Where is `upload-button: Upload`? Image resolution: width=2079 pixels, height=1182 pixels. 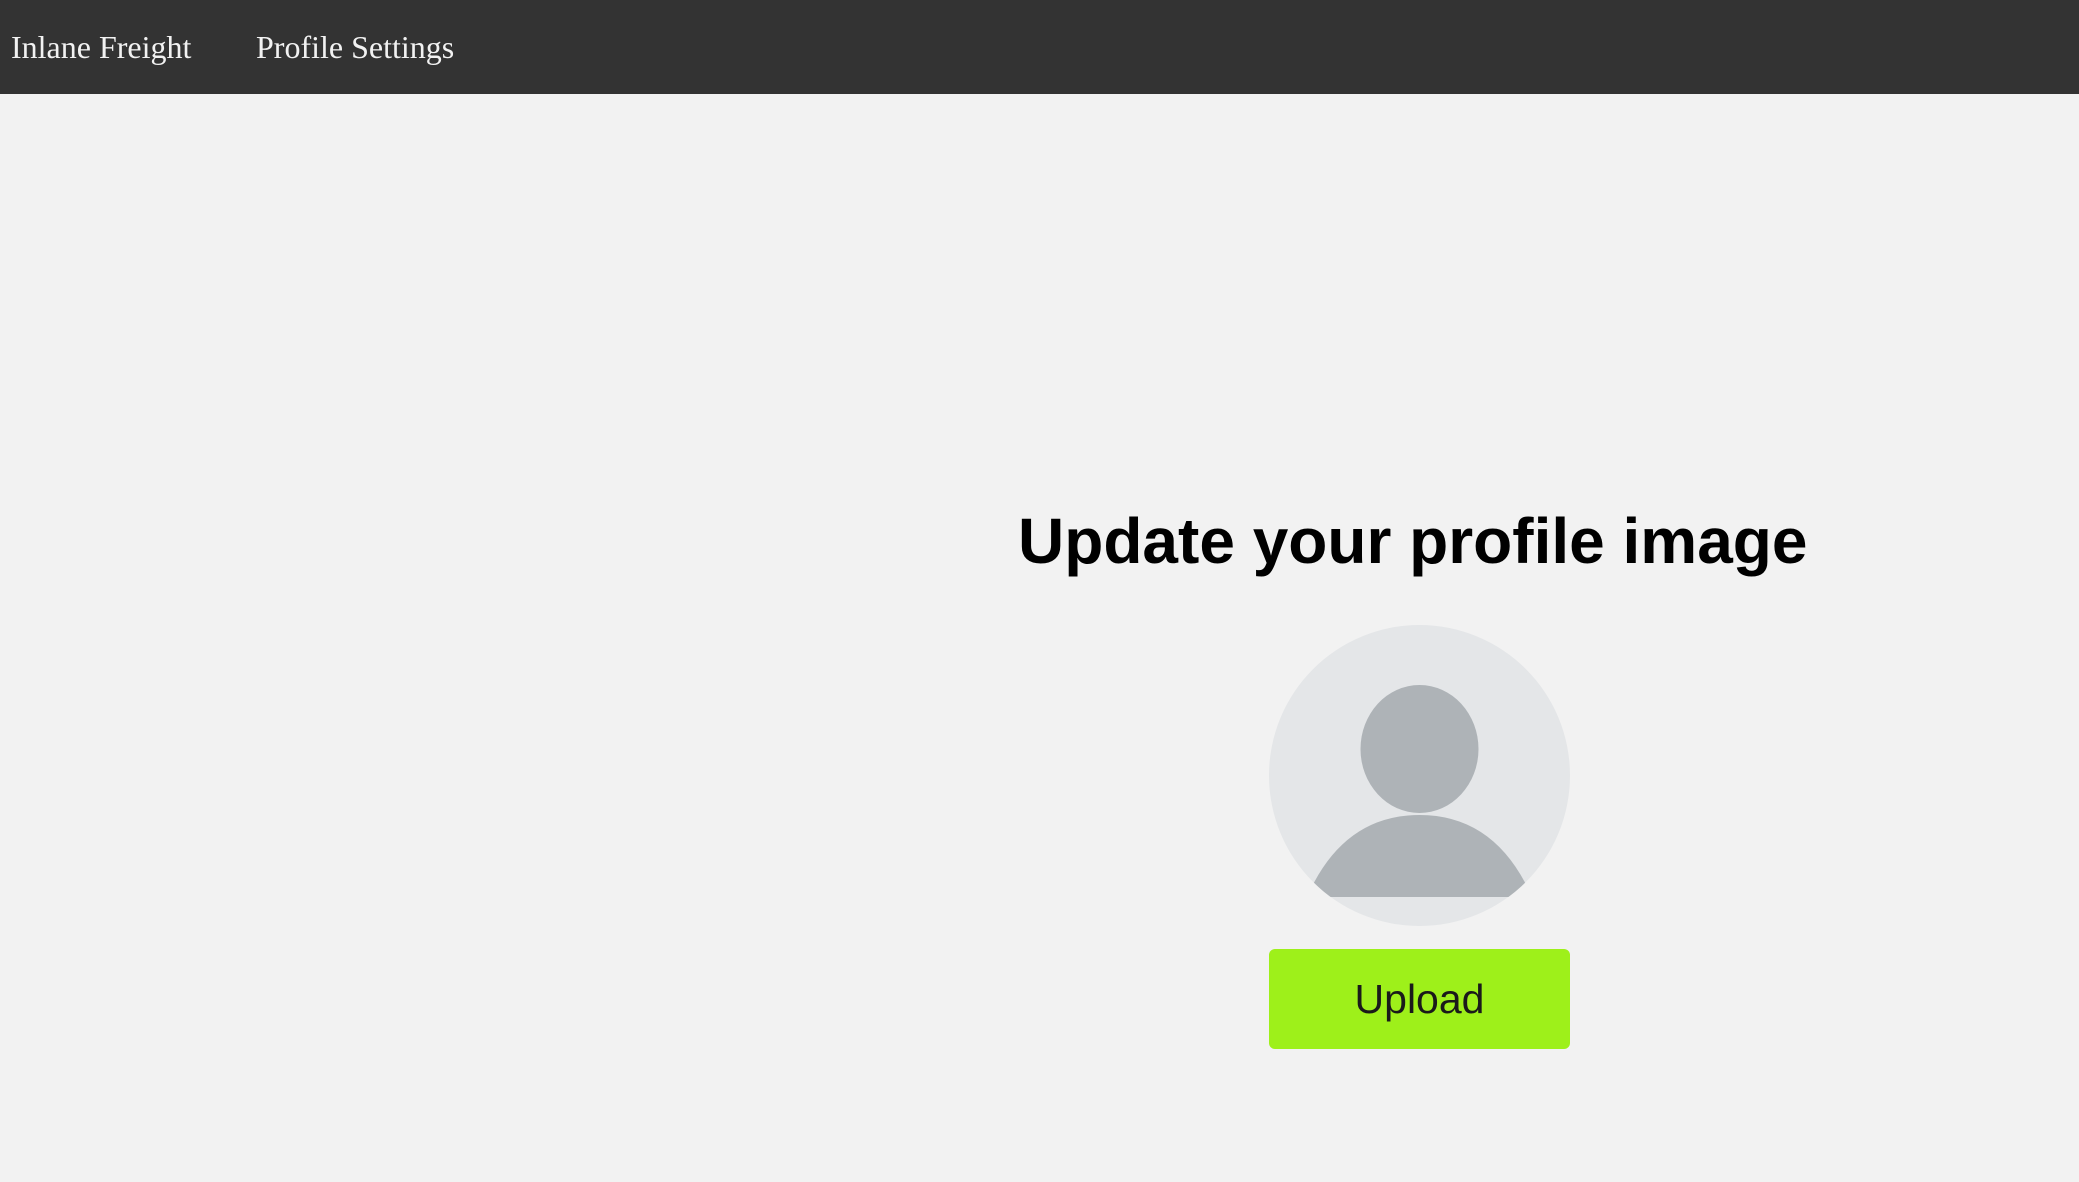
upload-button: Upload is located at coordinates (1419, 999).